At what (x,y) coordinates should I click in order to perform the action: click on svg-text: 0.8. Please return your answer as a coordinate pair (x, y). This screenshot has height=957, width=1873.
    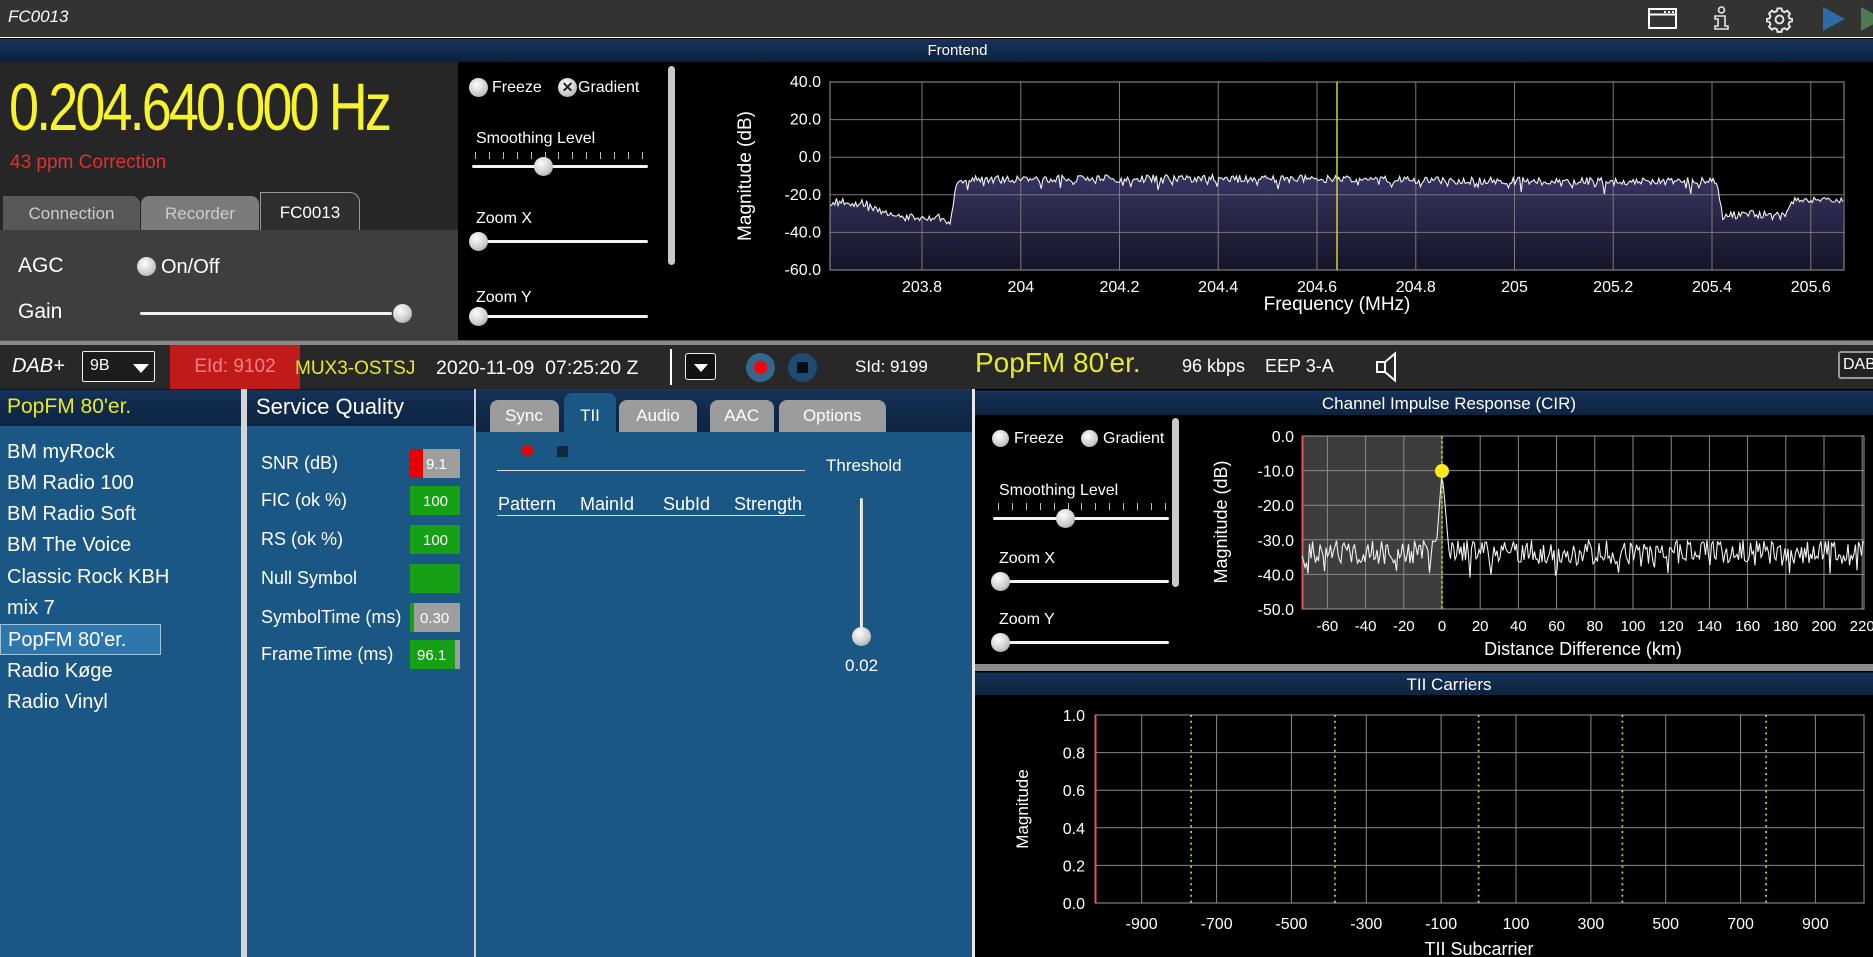
    Looking at the image, I should click on (1074, 754).